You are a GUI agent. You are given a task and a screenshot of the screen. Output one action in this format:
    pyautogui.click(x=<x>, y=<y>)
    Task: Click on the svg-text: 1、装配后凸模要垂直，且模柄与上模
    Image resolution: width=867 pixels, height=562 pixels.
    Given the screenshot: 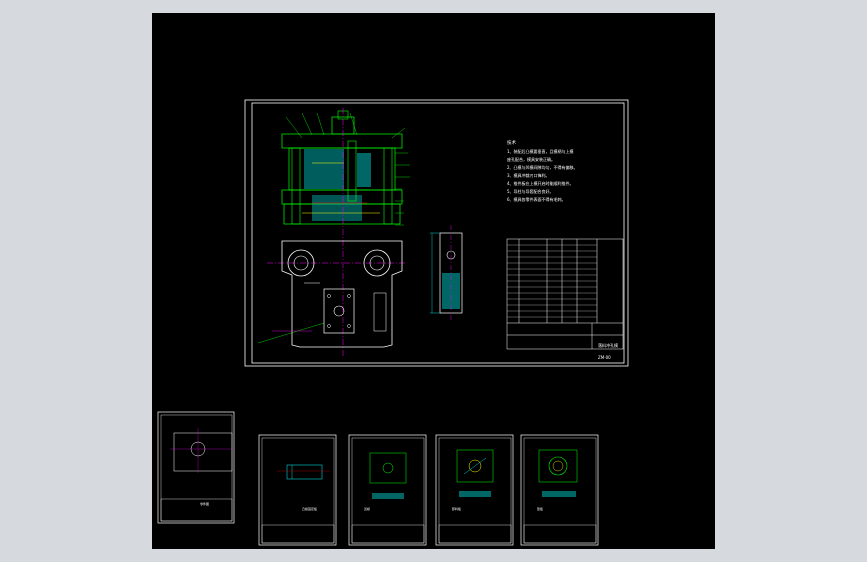 What is the action you would take?
    pyautogui.click(x=540, y=151)
    